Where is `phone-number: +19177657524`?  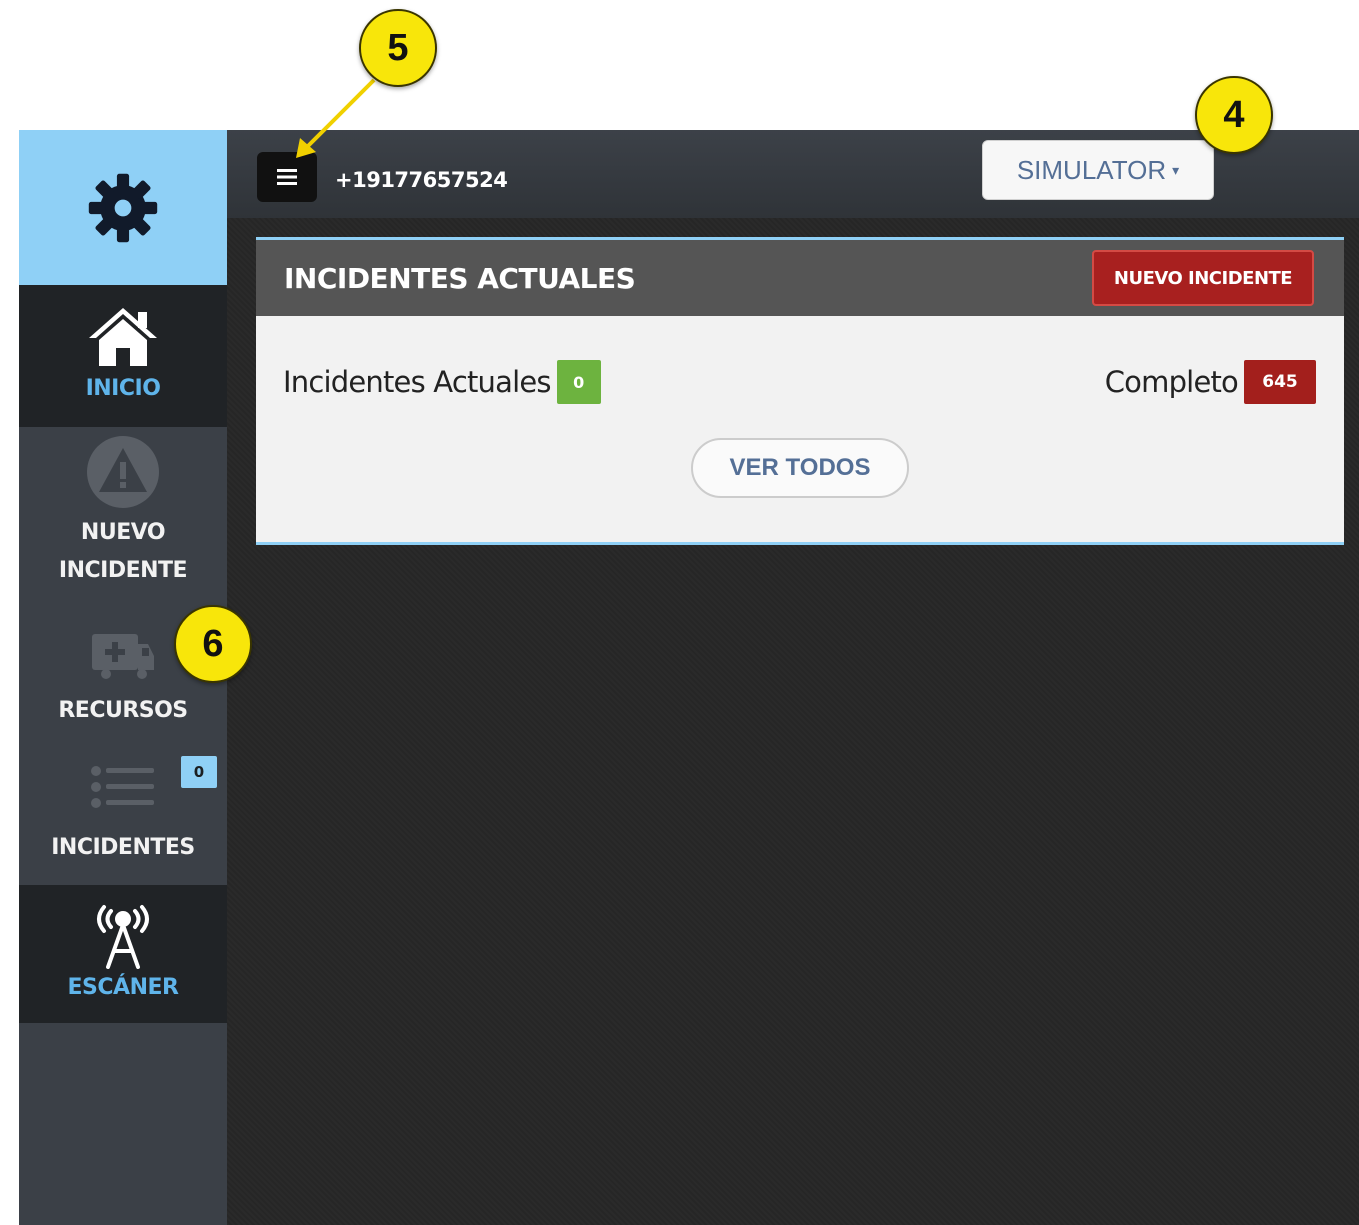 phone-number: +19177657524 is located at coordinates (421, 180).